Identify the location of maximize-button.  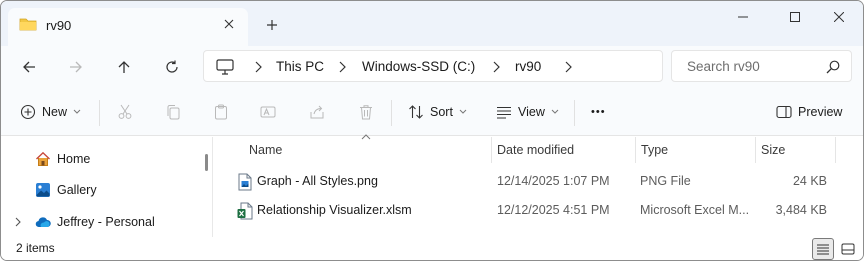
(795, 17).